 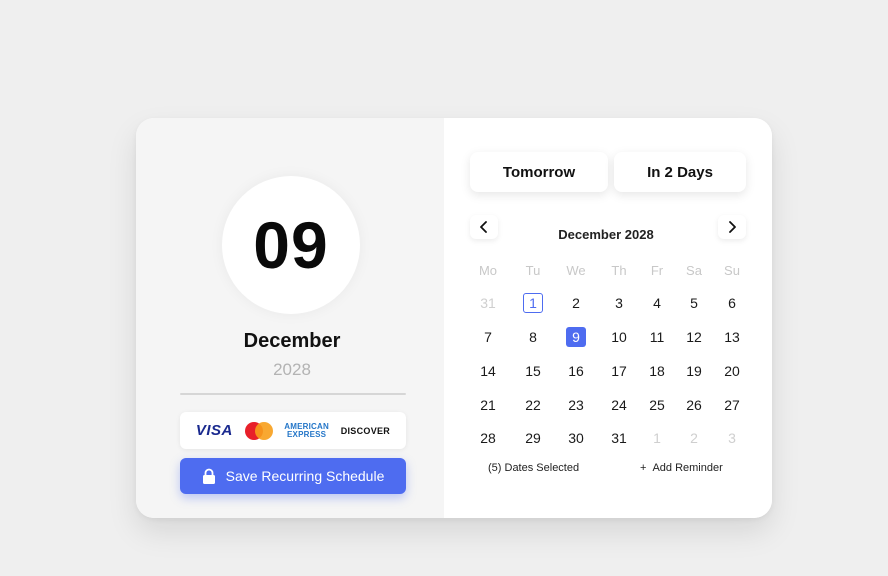 I want to click on weekday-header: Fr, so click(x=657, y=270).